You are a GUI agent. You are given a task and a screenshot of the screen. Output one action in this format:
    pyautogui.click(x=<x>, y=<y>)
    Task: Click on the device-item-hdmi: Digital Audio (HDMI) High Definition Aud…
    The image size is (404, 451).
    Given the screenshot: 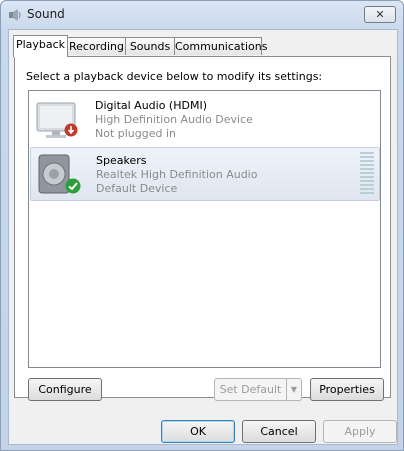 What is the action you would take?
    pyautogui.click(x=204, y=119)
    